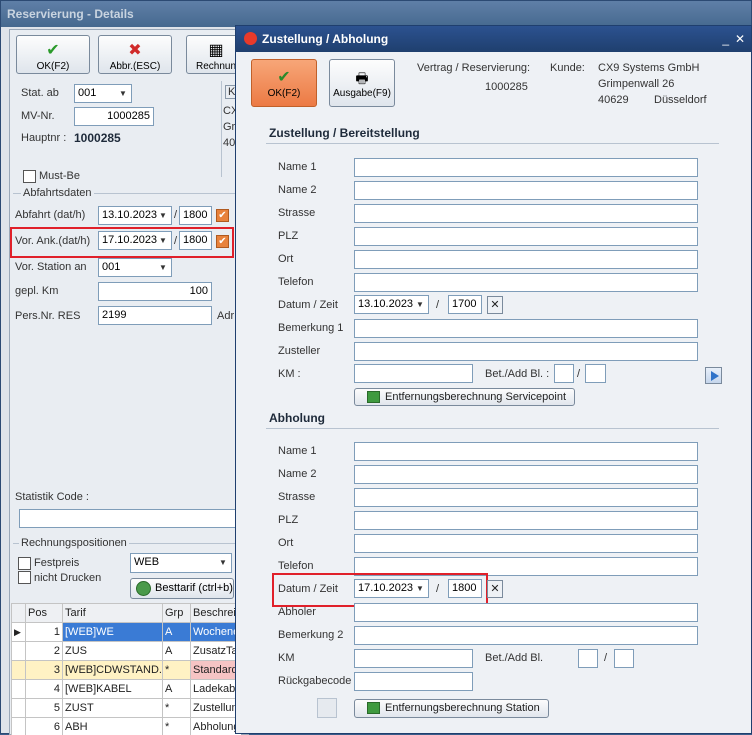 The width and height of the screenshot is (752, 735). What do you see at coordinates (517, 374) in the screenshot?
I see `z-bet-label: Bet./Add Bl. :` at bounding box center [517, 374].